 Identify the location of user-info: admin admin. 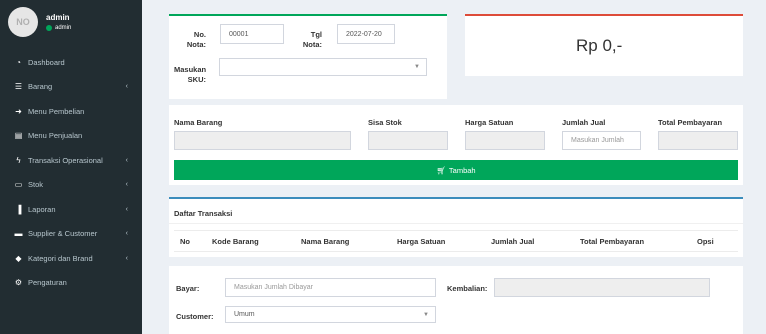
(58, 22).